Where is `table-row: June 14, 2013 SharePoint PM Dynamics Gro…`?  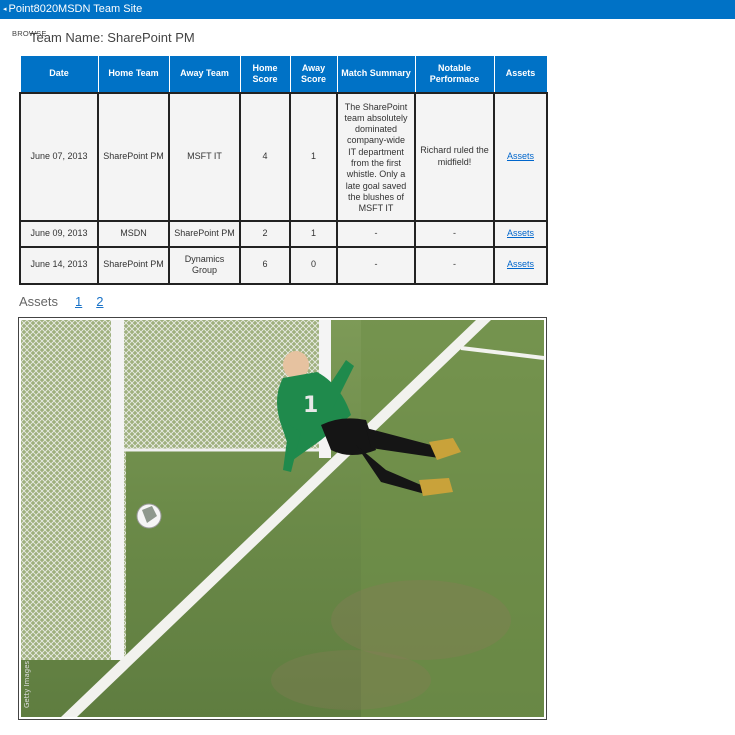 table-row: June 14, 2013 SharePoint PM Dynamics Gro… is located at coordinates (283, 265).